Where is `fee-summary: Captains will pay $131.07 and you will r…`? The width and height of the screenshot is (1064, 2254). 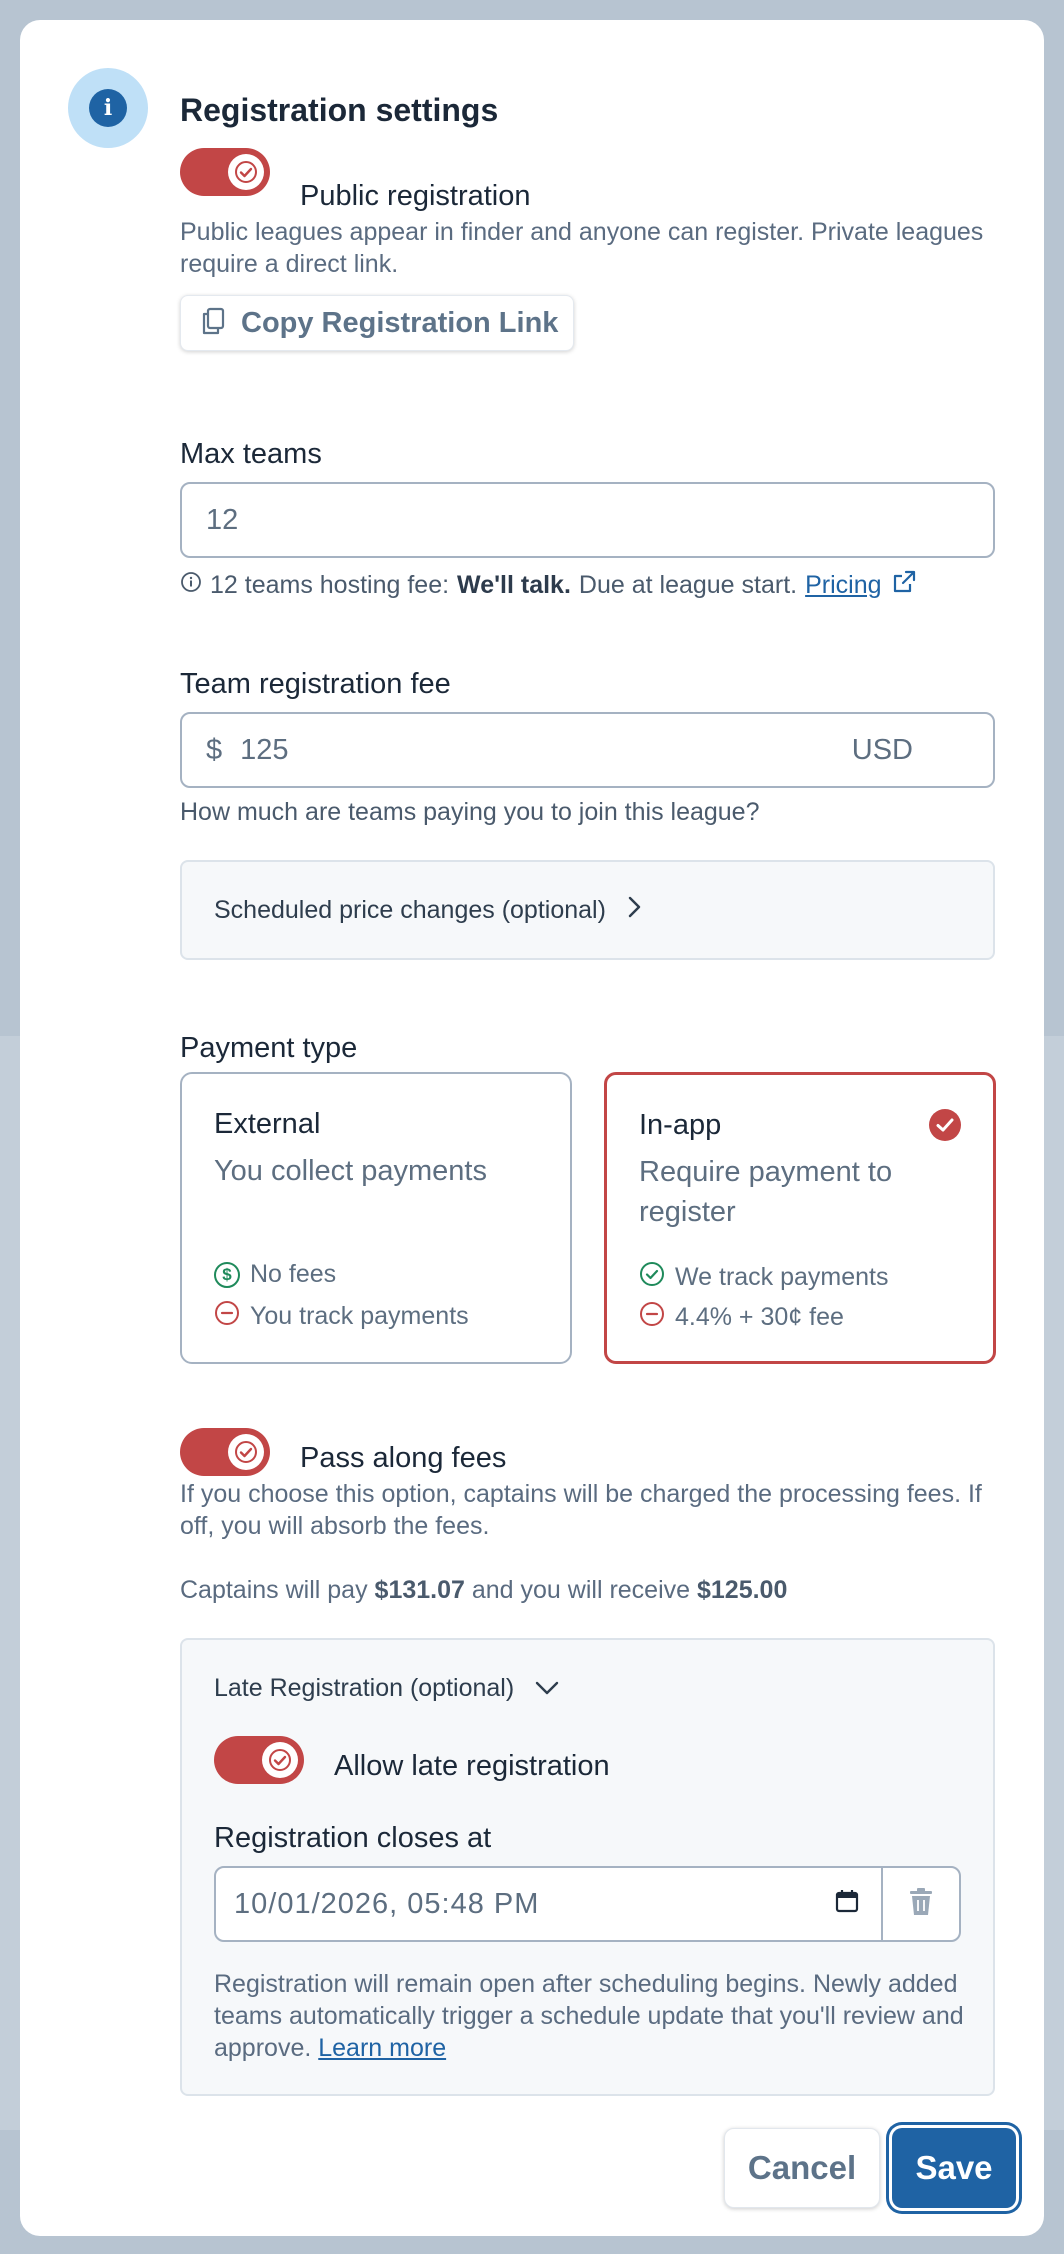 fee-summary: Captains will pay $131.07 and you will r… is located at coordinates (483, 1590).